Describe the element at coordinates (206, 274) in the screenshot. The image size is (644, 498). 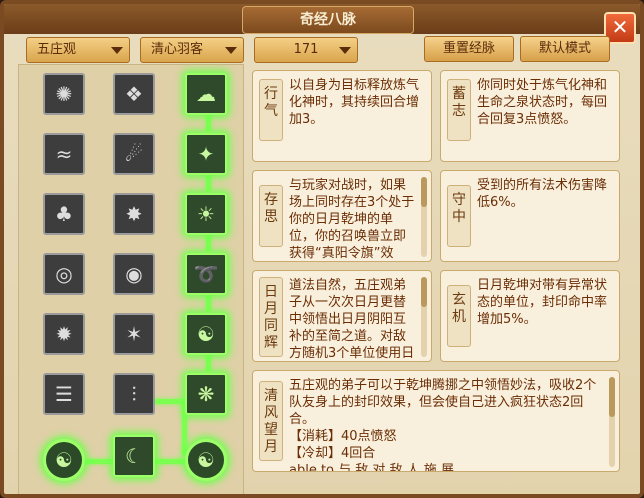
I see `talent-node-r3c2: ➰` at that location.